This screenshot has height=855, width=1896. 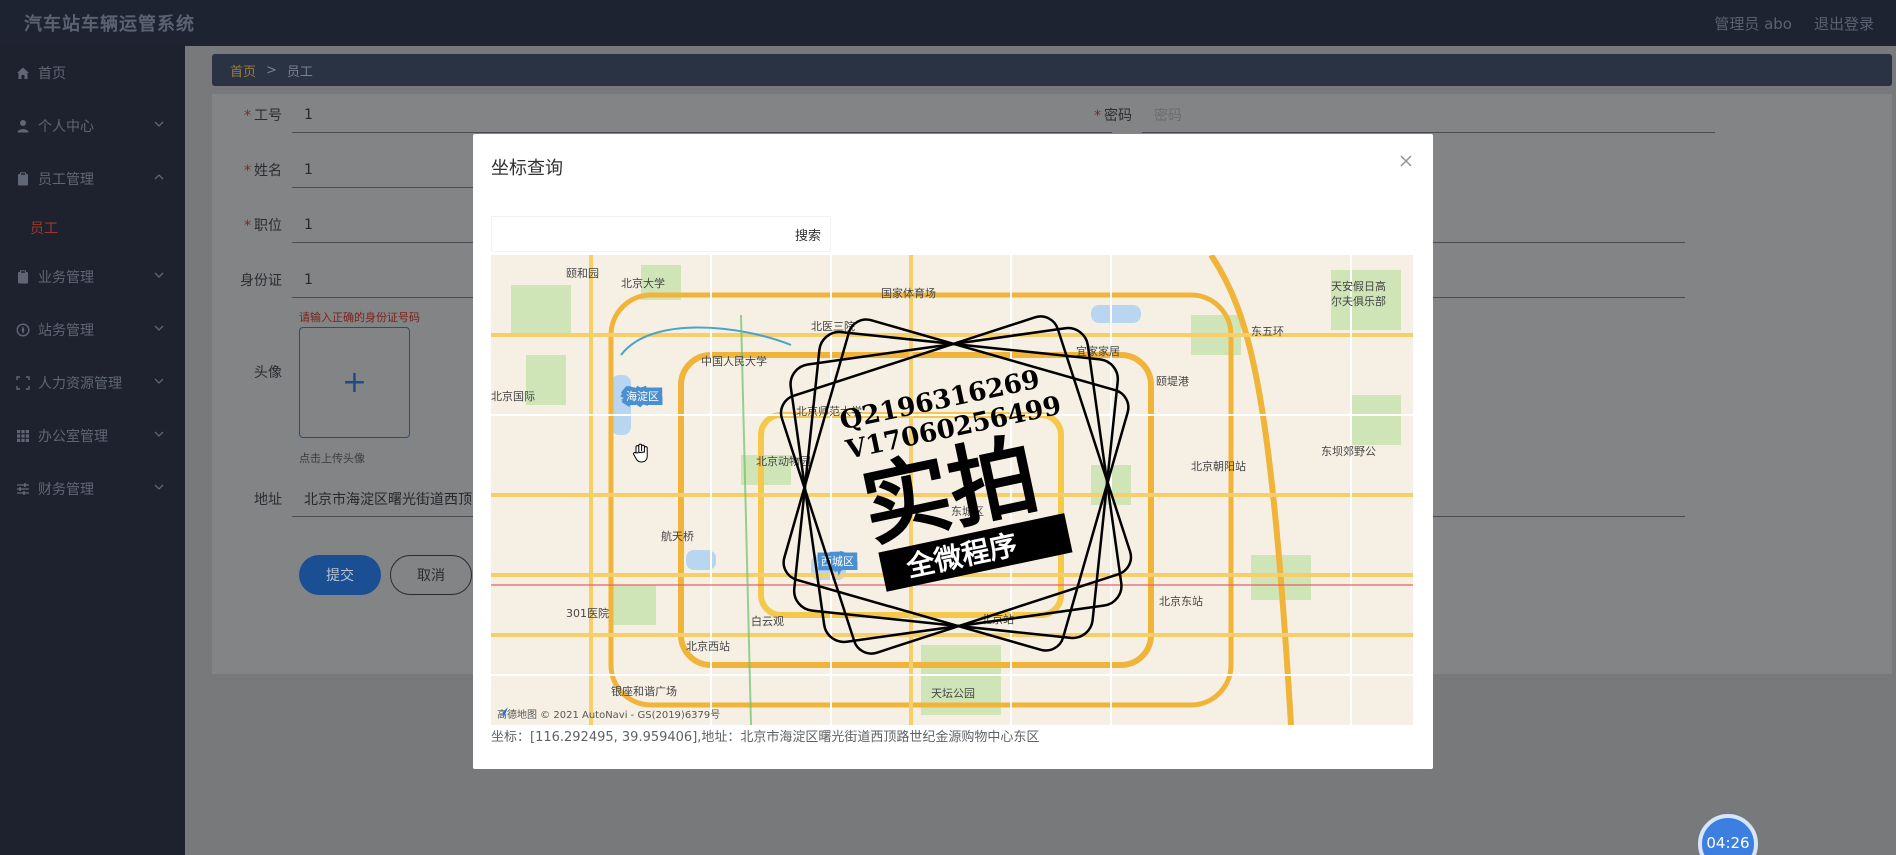 I want to click on svg-text: 中国人民大学, so click(x=734, y=361).